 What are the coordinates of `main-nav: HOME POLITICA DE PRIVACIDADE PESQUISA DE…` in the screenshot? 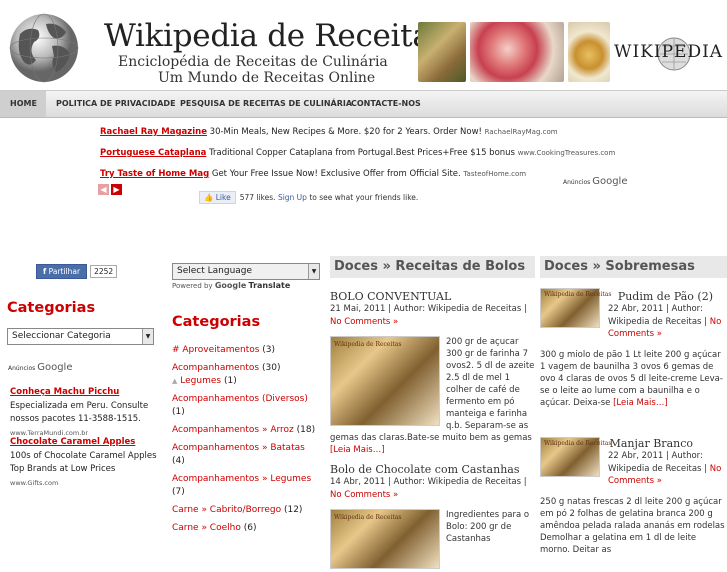 It's located at (363, 104).